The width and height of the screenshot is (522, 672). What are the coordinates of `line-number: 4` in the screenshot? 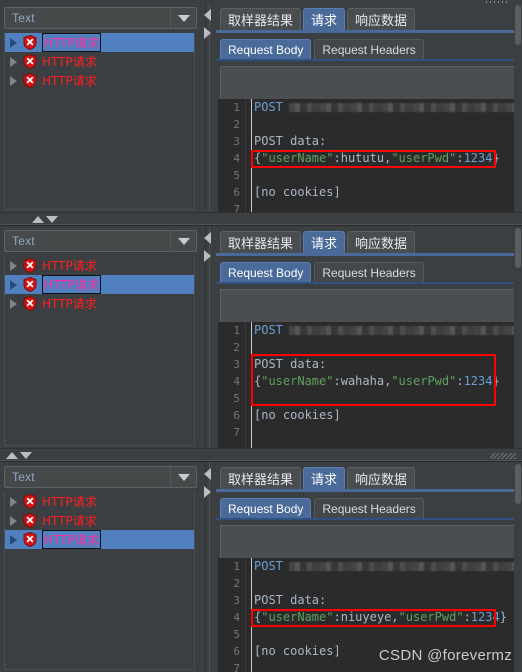 It's located at (236, 158).